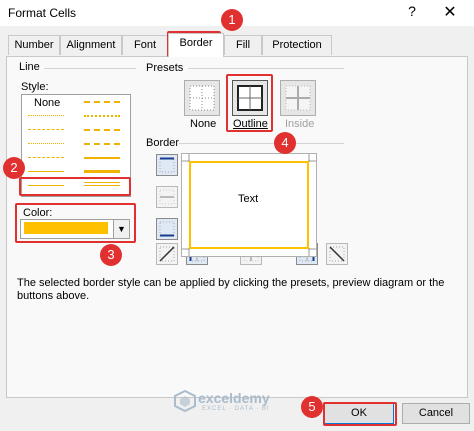  I want to click on dialog-title: Format Cells, so click(42, 13).